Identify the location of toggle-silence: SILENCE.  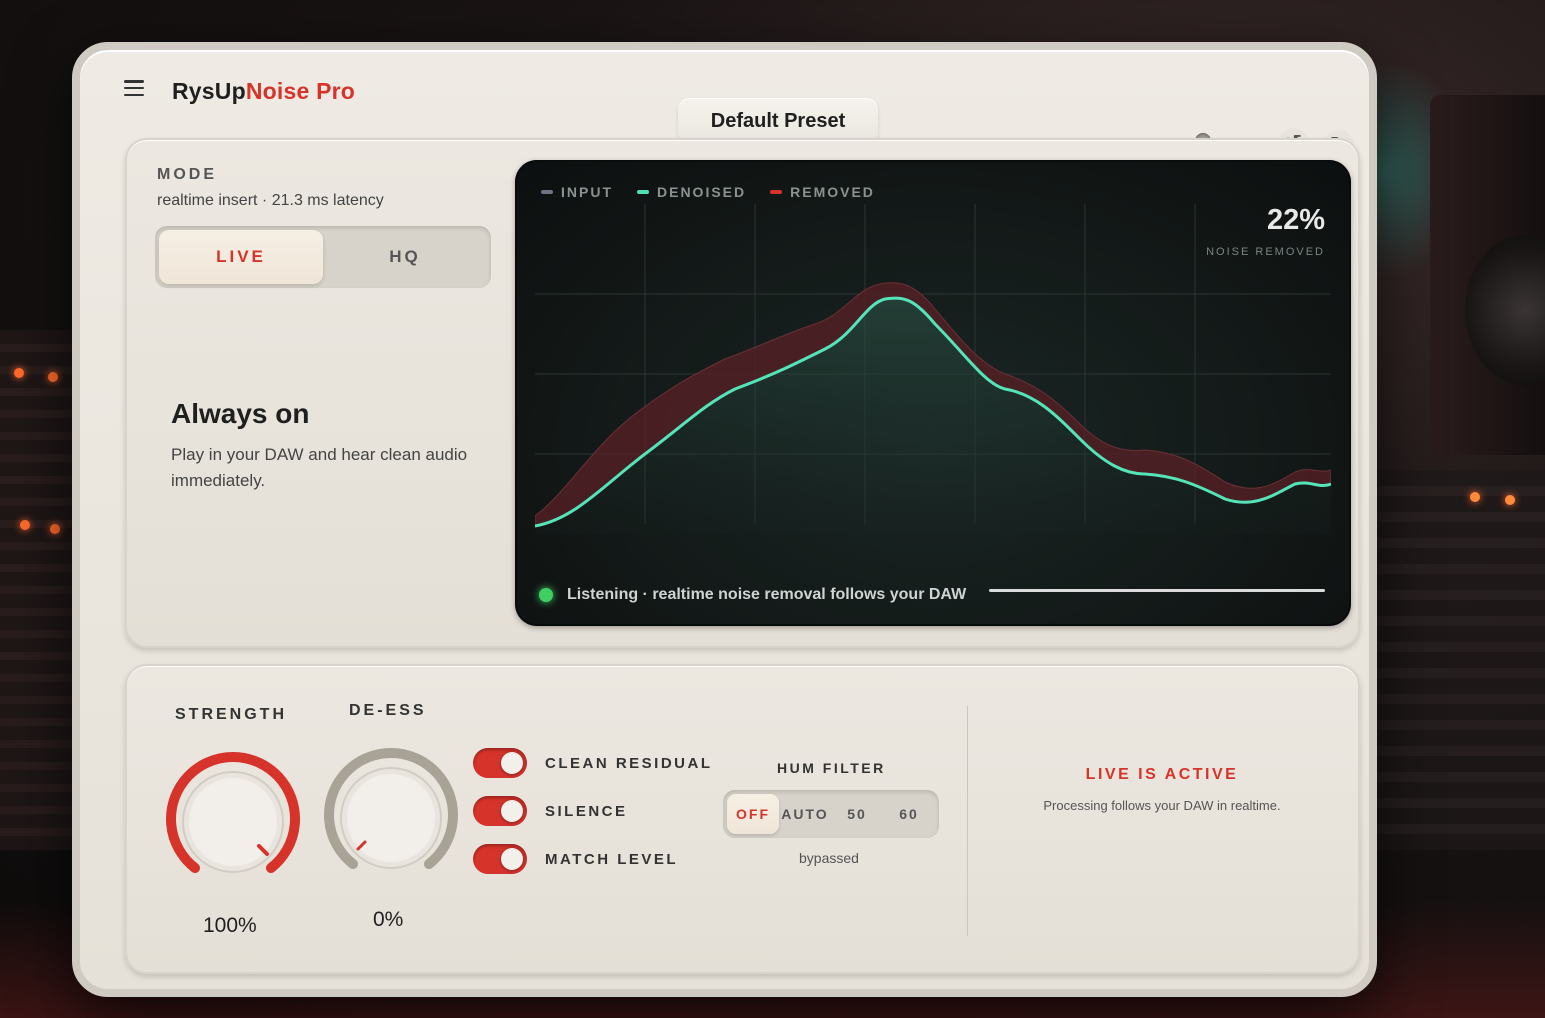
(550, 811).